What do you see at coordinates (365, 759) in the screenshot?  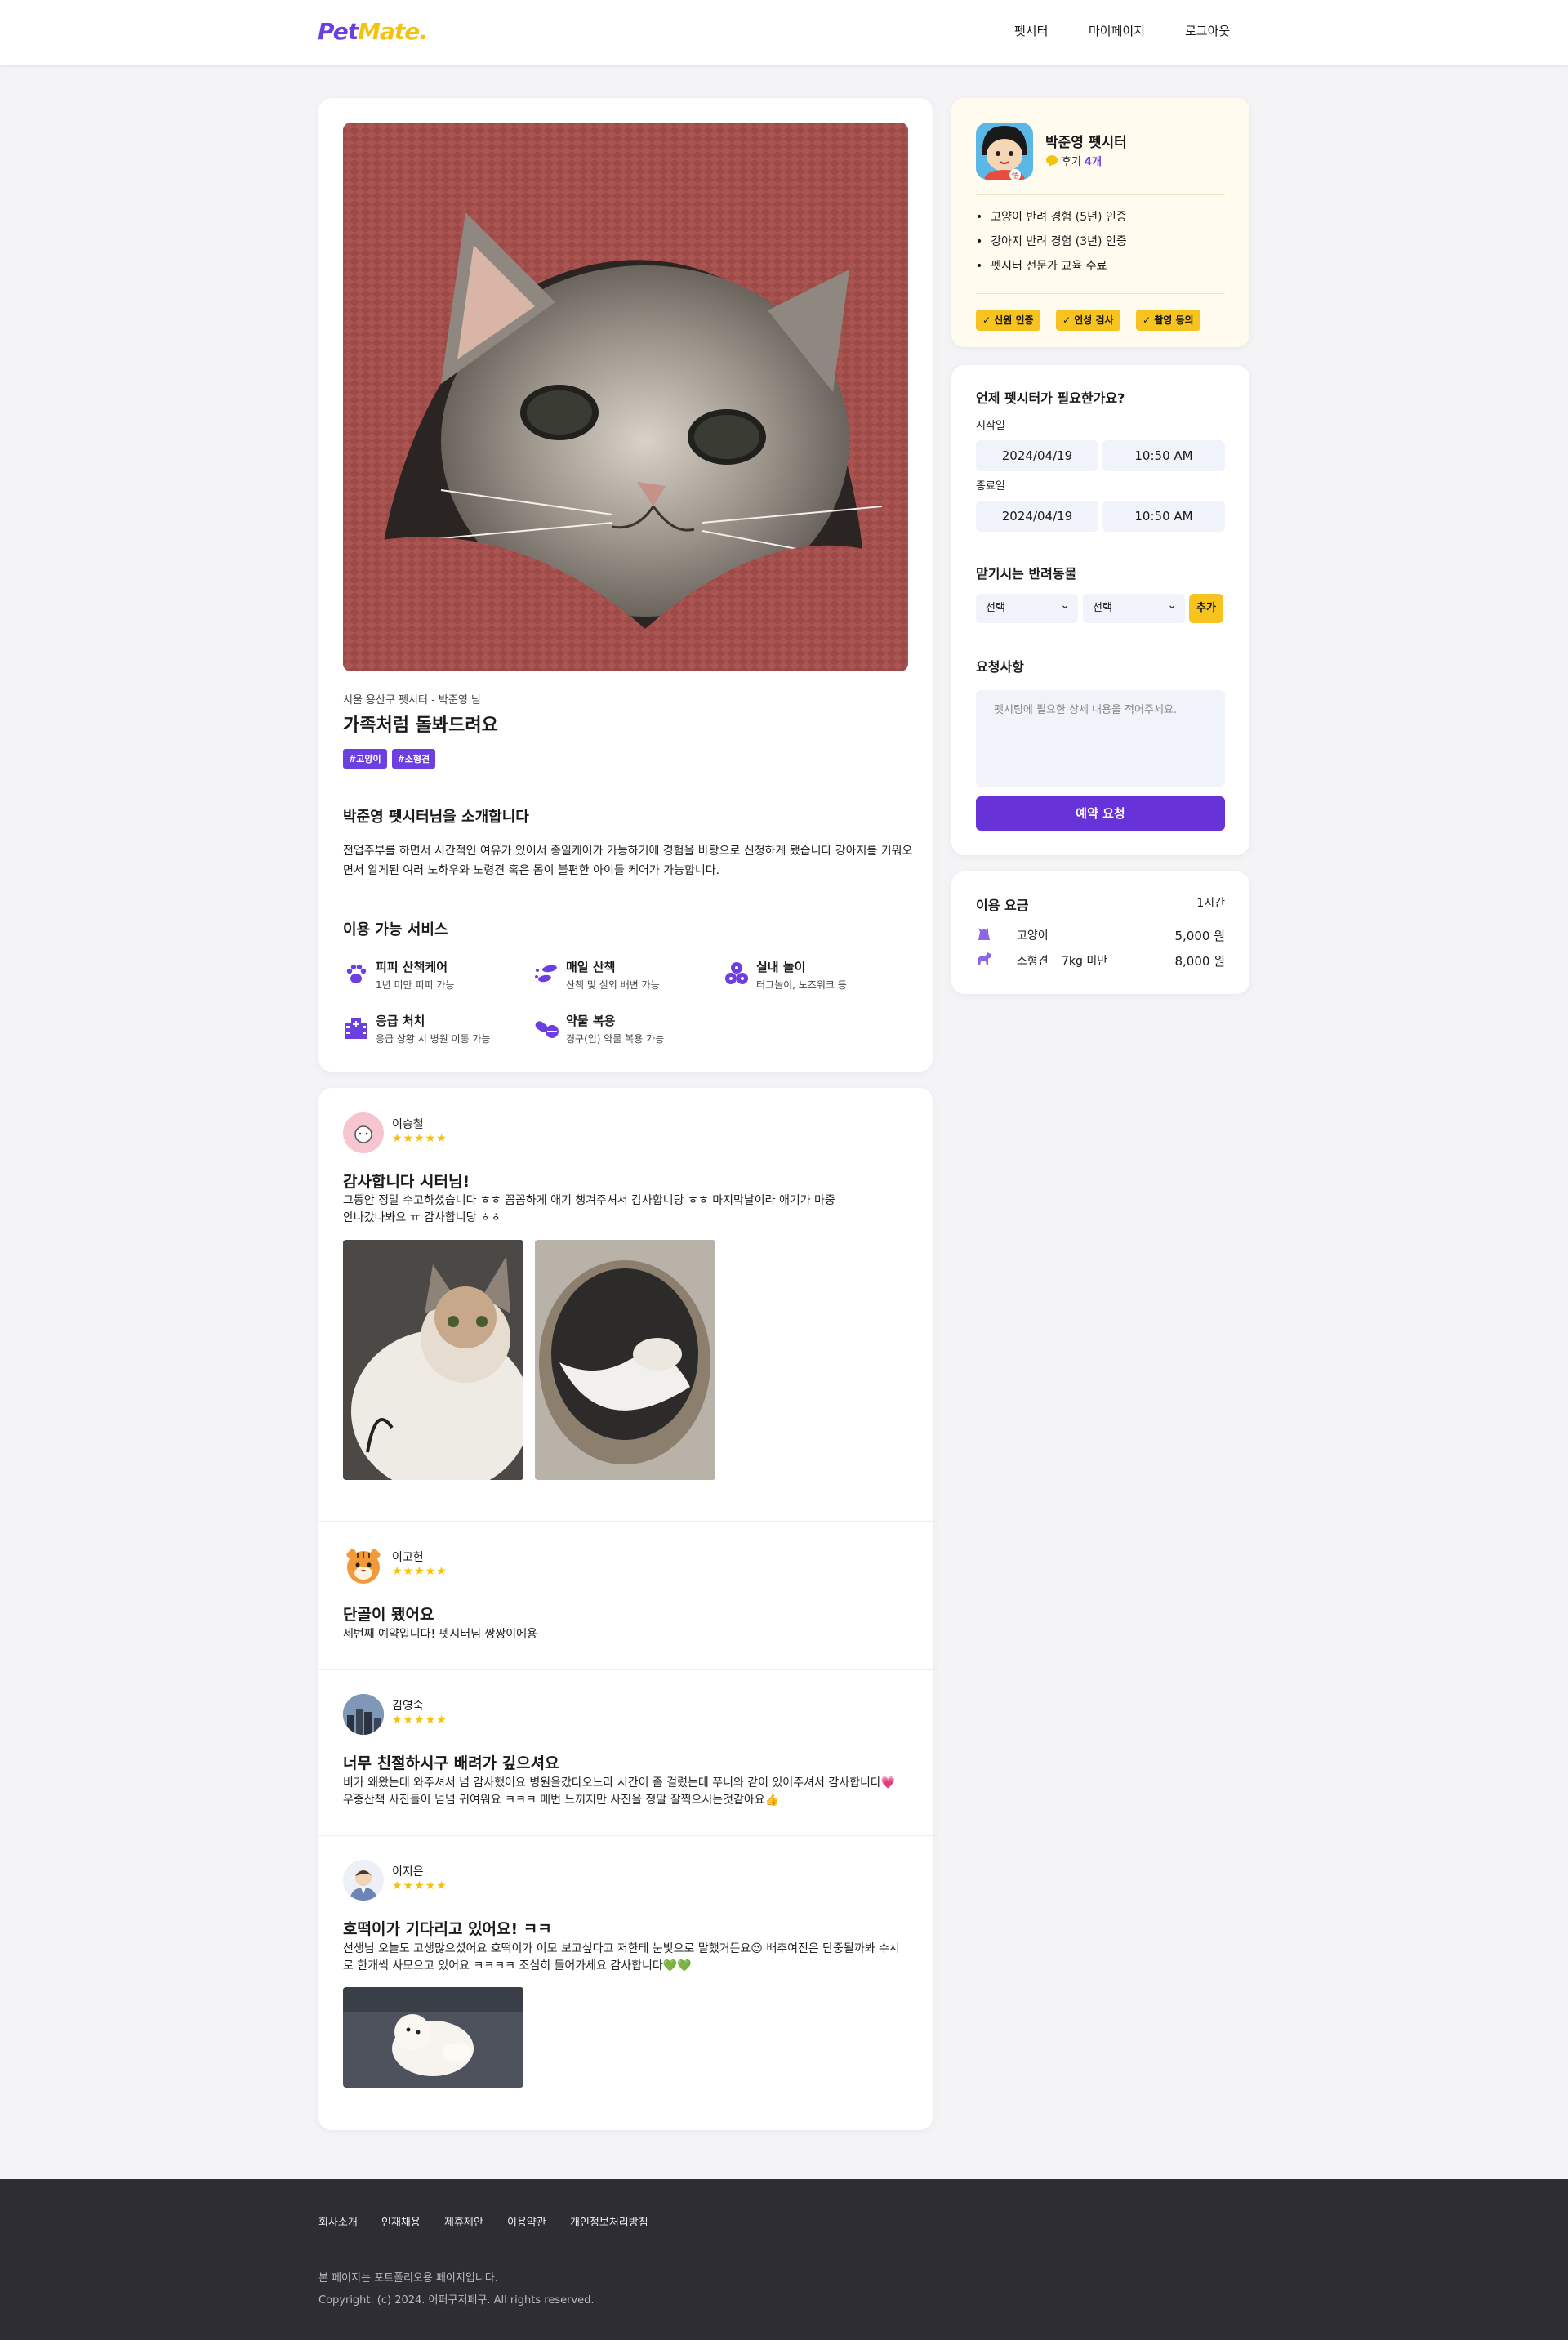 I see `tag-cat: #고양이` at bounding box center [365, 759].